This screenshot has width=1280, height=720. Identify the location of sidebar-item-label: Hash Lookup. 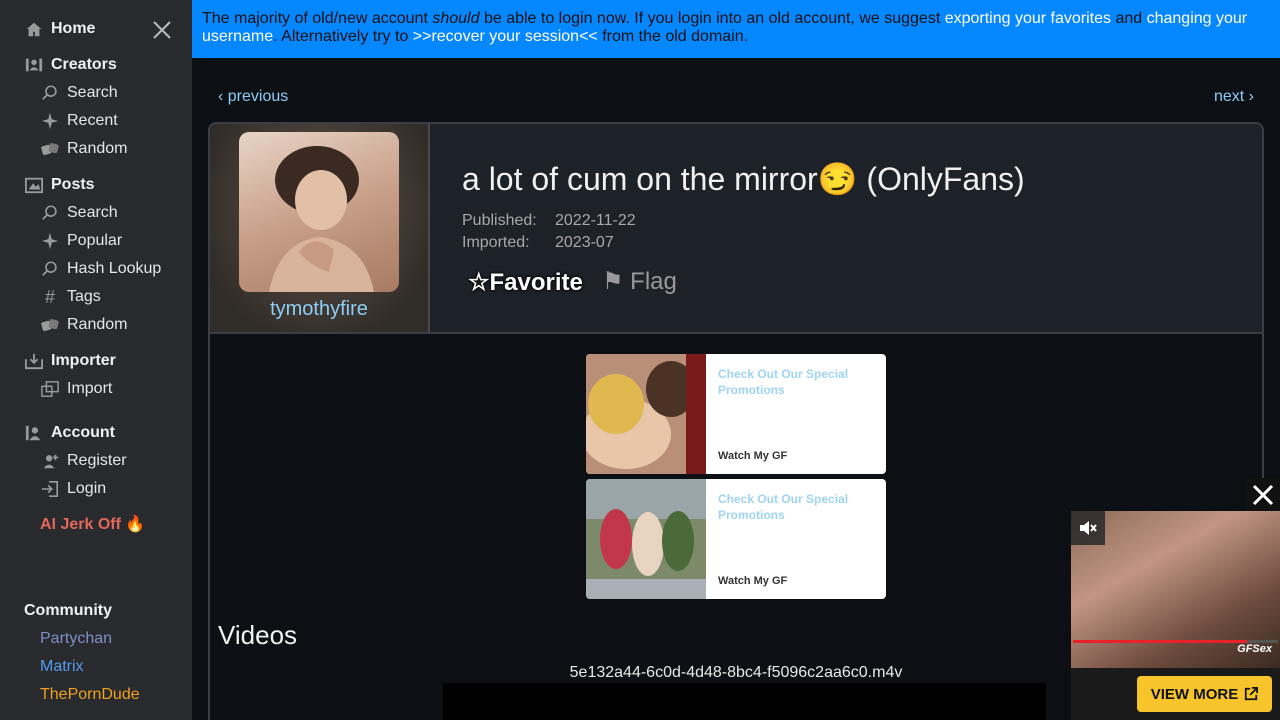
(114, 268).